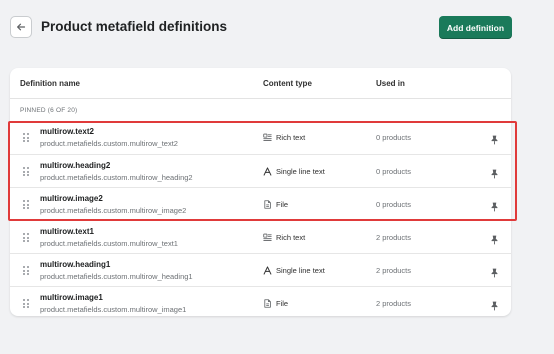  Describe the element at coordinates (287, 83) in the screenshot. I see `column-header-content-type: Content type` at that location.